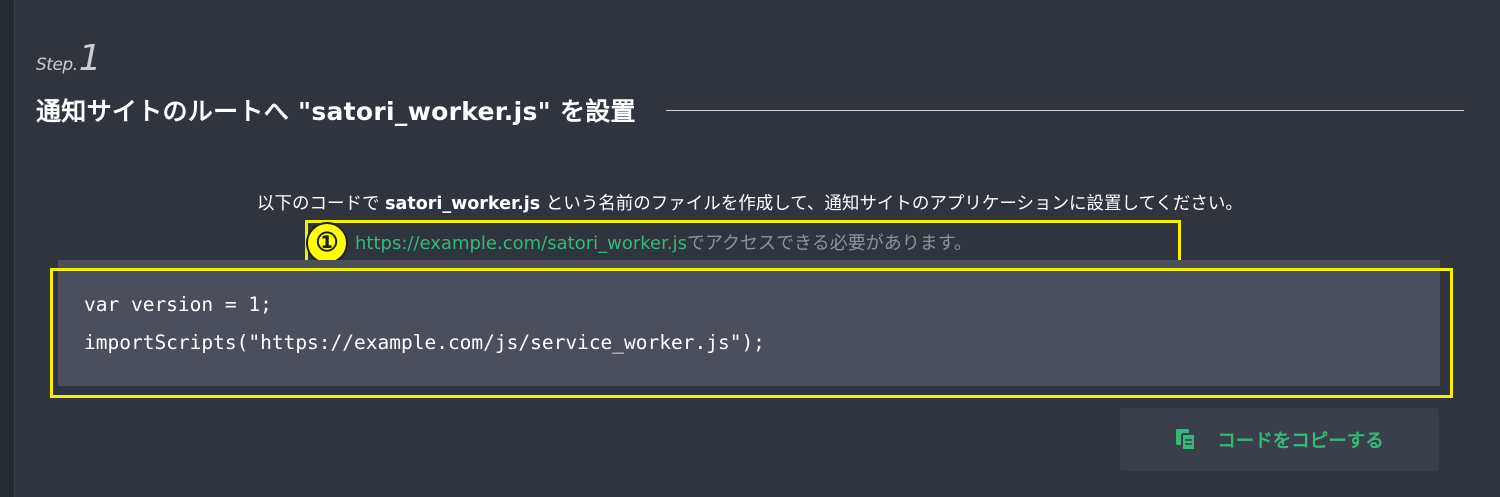  What do you see at coordinates (1186, 439) in the screenshot?
I see `copy-icon` at bounding box center [1186, 439].